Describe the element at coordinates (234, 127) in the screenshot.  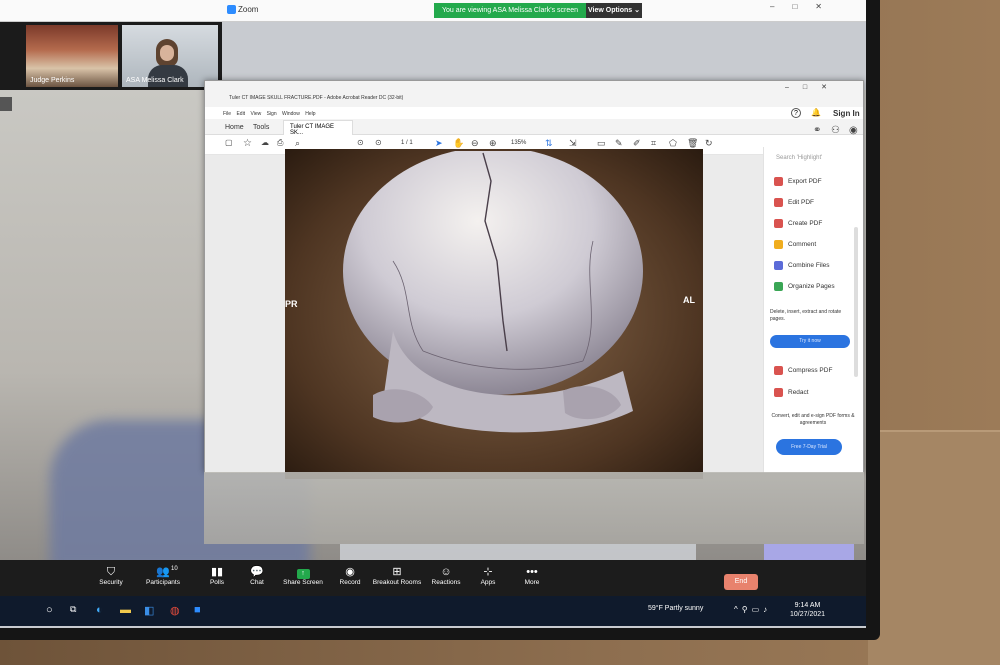
I see `tab-home: Home` at that location.